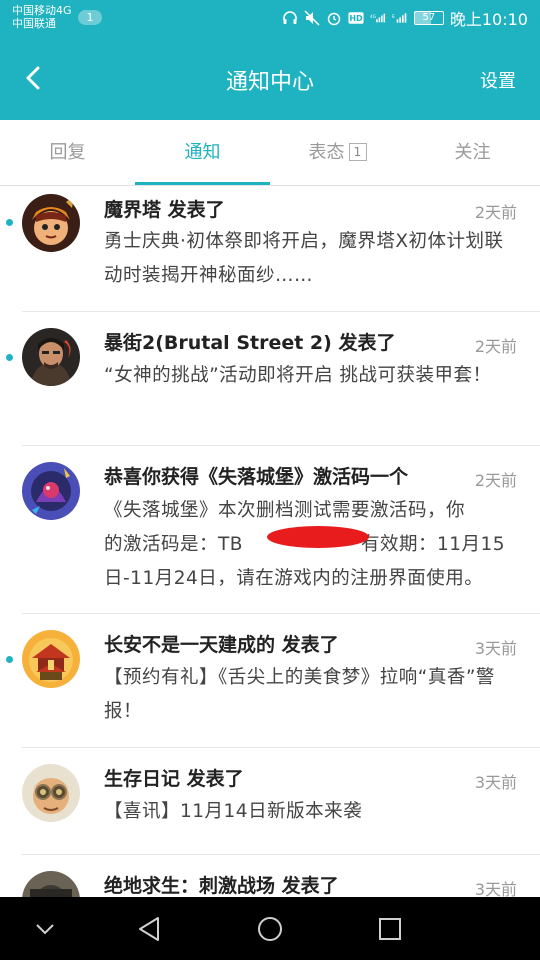 The width and height of the screenshot is (540, 960). I want to click on notification-body-part: 的激活码是：TB, so click(173, 544).